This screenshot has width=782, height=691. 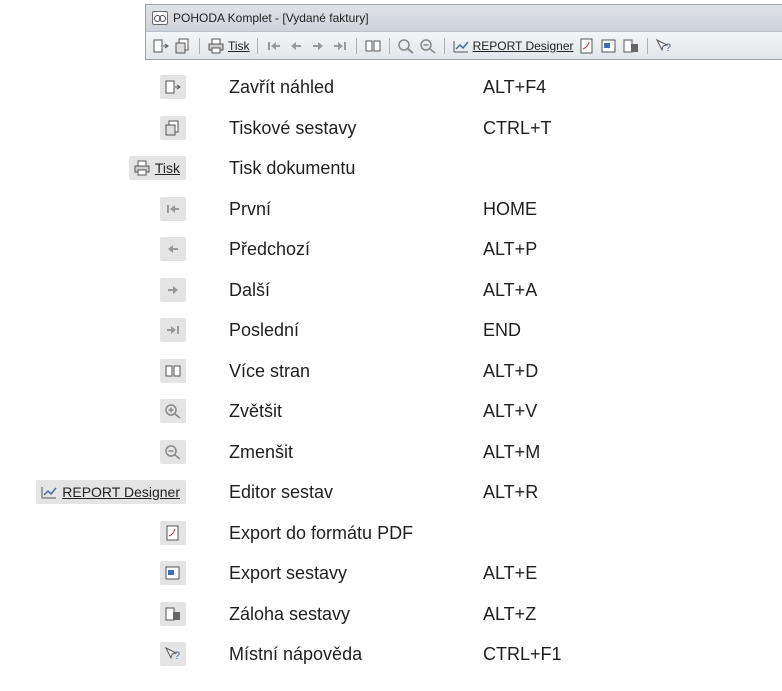 I want to click on shortcut-row: Zmenšit ALT+M, so click(x=391, y=452).